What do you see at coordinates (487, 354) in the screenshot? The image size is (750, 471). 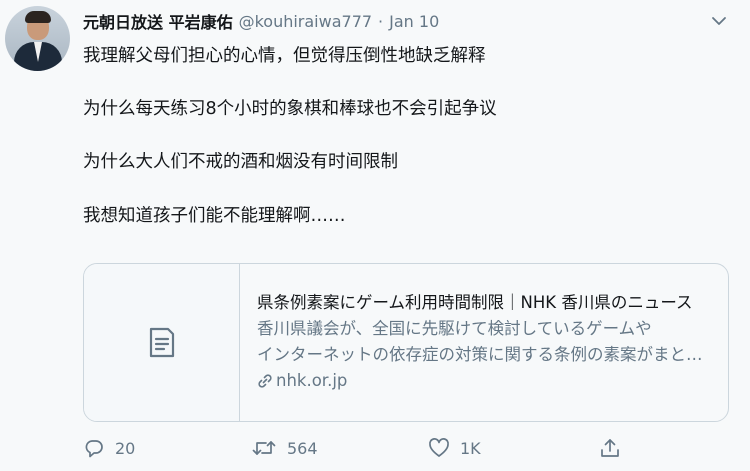 I see `card-description-line: インターネットの依存症の対策に関する条例の素案がまとまりました` at bounding box center [487, 354].